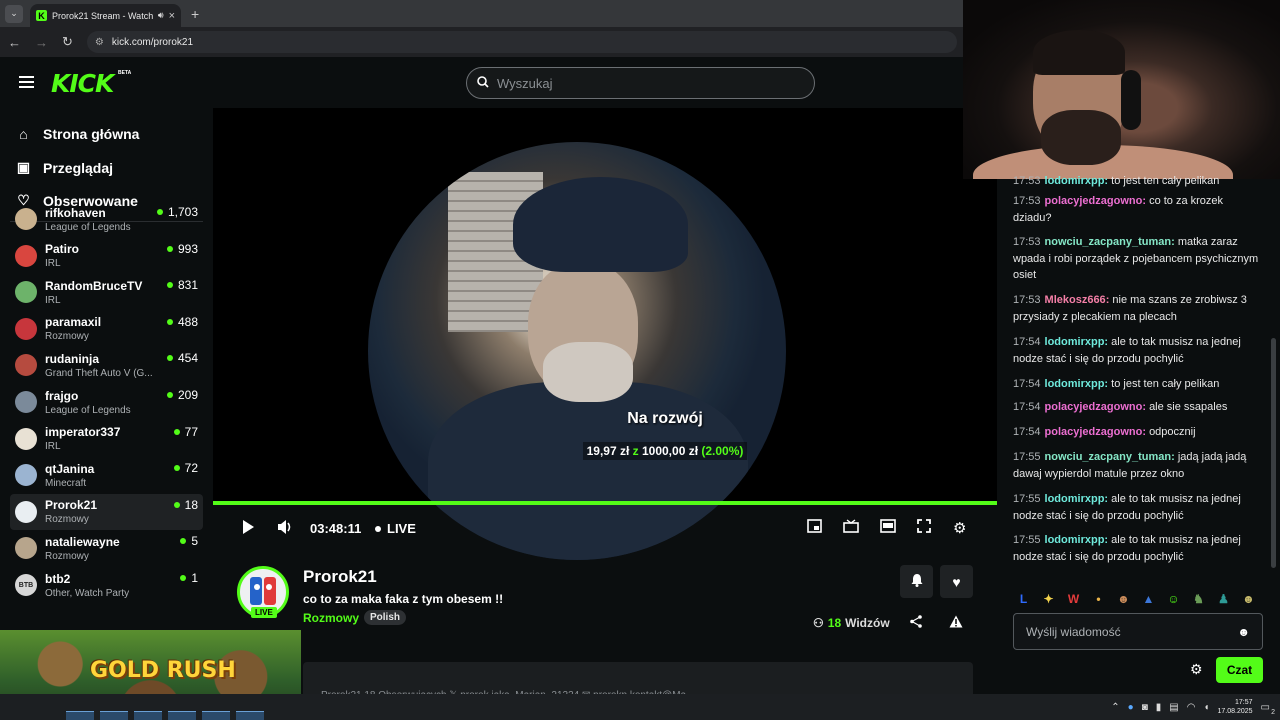  What do you see at coordinates (851, 529) in the screenshot?
I see `theater-mode-icon` at bounding box center [851, 529].